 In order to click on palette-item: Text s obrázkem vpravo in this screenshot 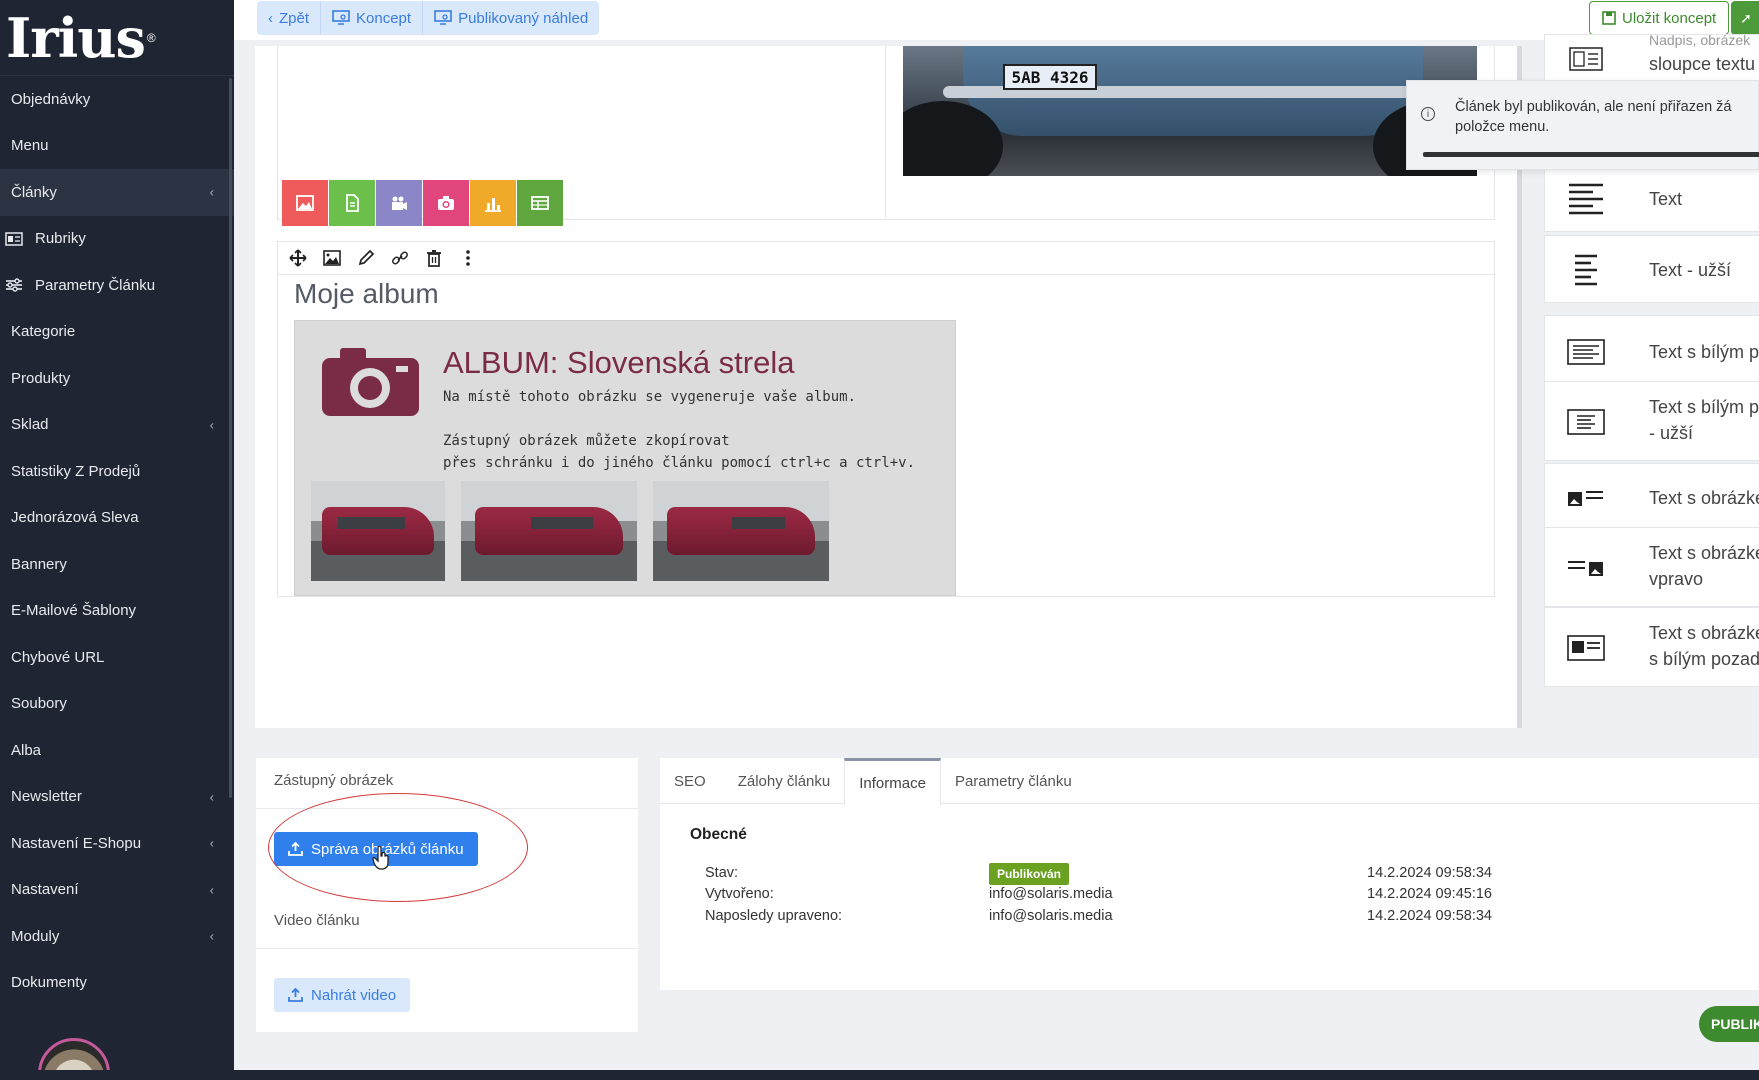, I will do `click(1651, 567)`.